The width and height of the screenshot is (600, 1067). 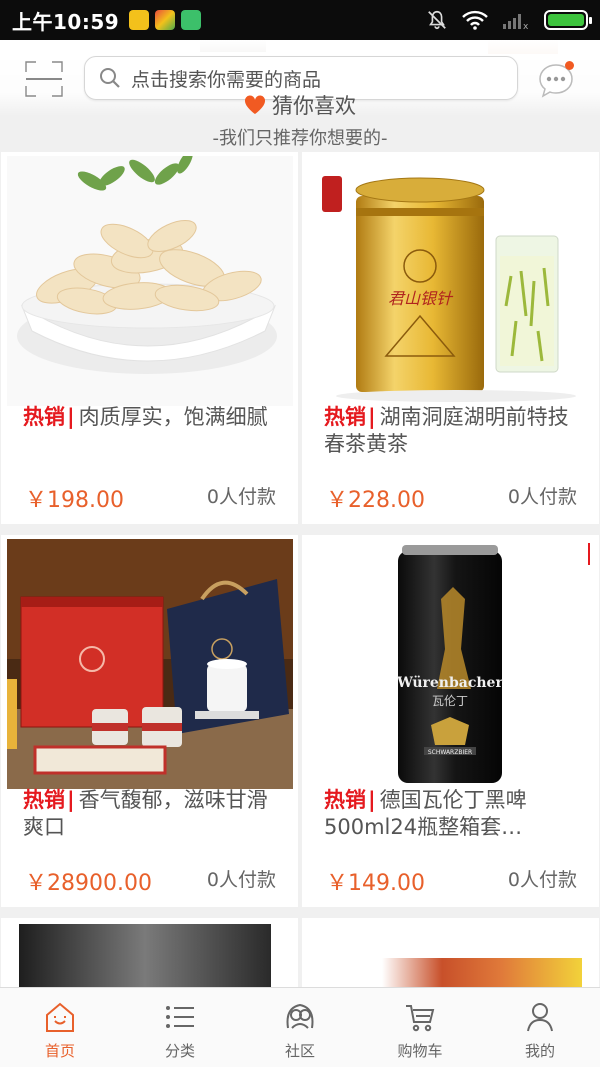 What do you see at coordinates (569, 65) in the screenshot?
I see `unread-dot` at bounding box center [569, 65].